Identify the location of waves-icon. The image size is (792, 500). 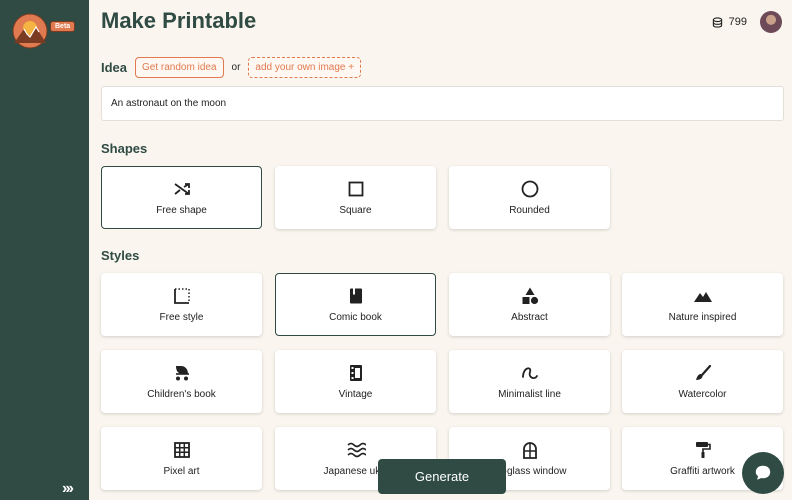
(356, 450).